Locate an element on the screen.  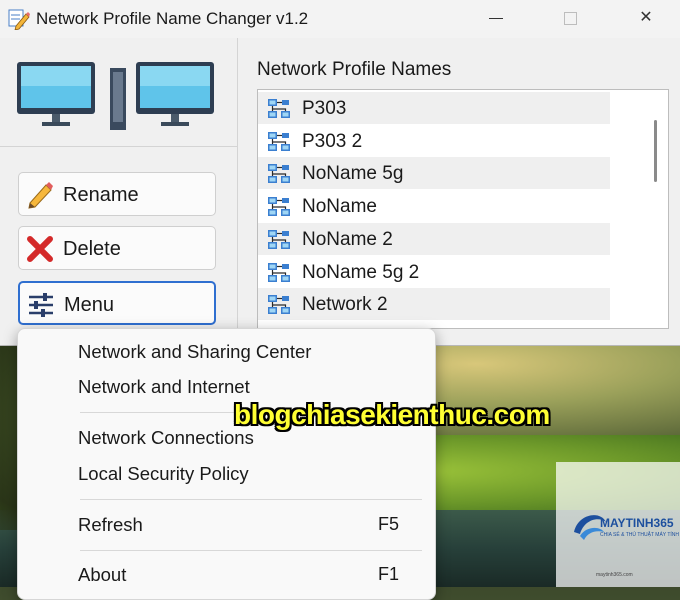
maximize-icon is located at coordinates (570, 18).